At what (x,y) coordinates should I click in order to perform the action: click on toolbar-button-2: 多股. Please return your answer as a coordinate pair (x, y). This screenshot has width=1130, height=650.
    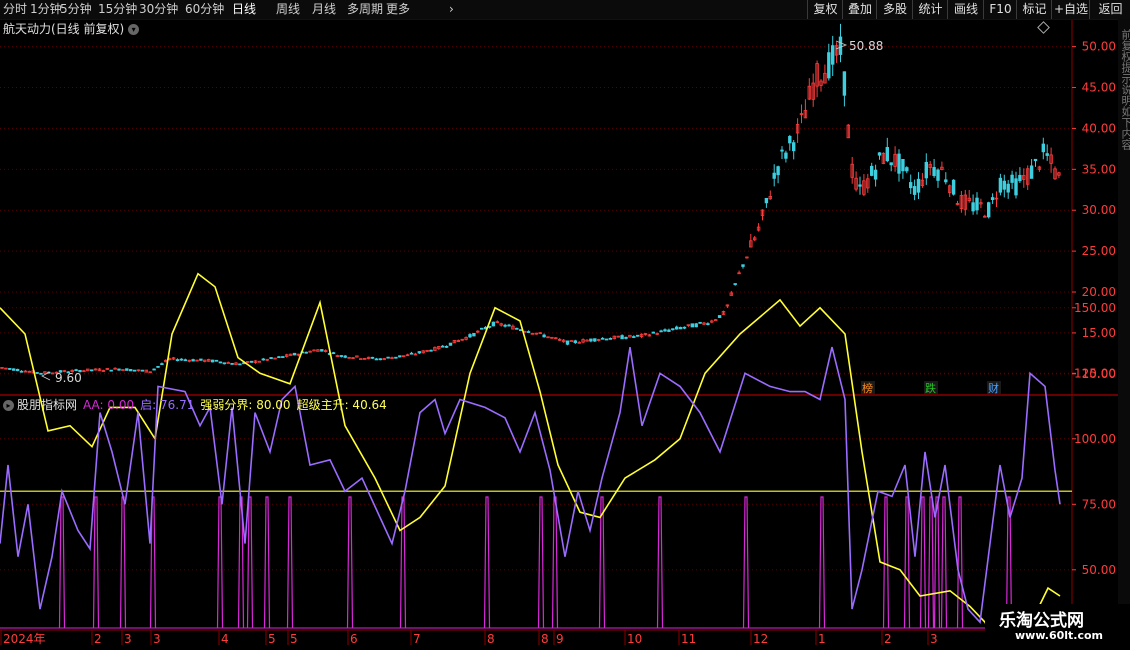
    Looking at the image, I should click on (894, 9).